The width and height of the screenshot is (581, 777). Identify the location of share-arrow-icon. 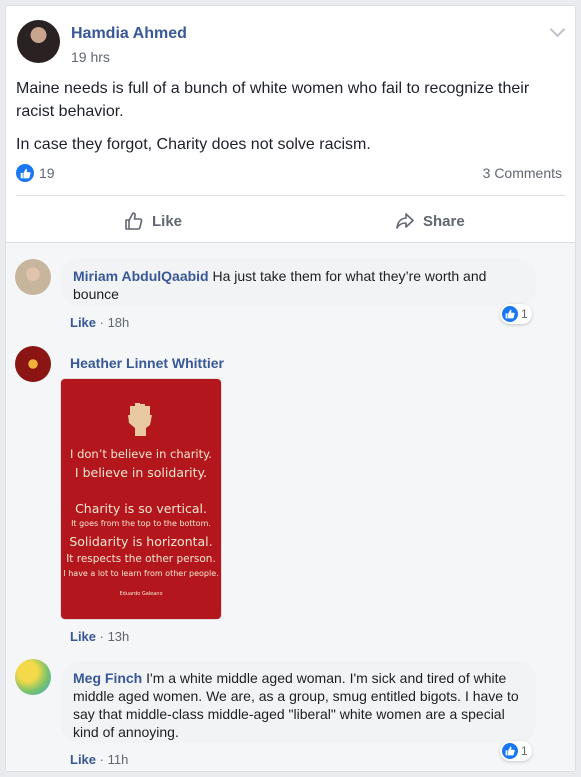
(405, 221).